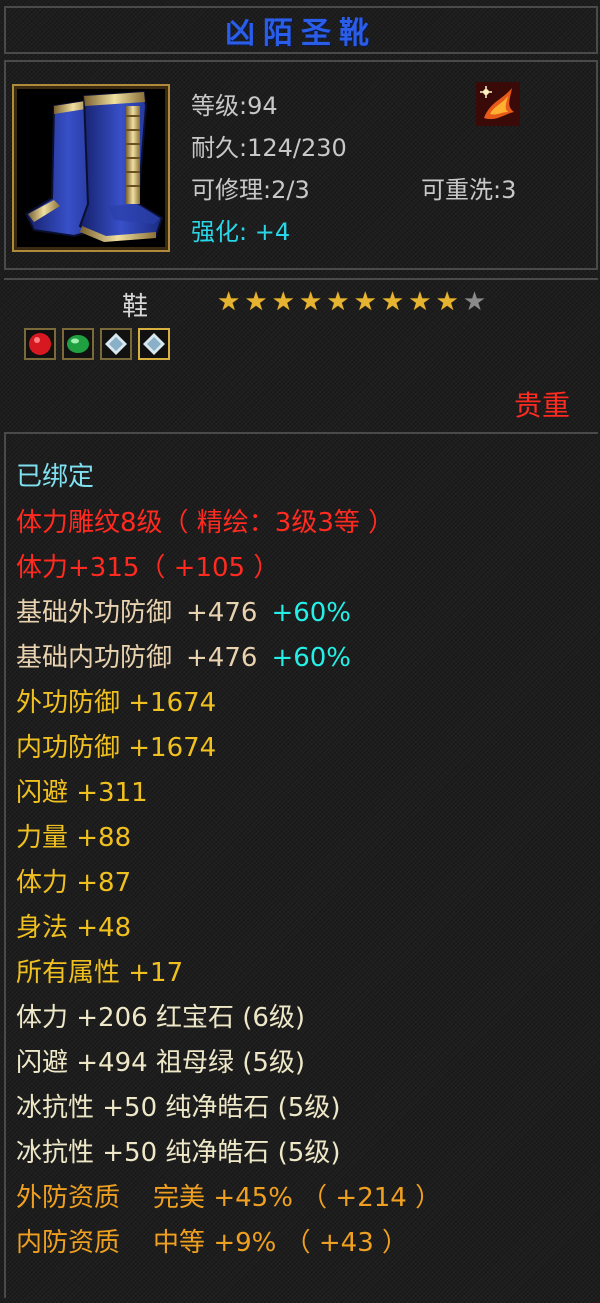 The width and height of the screenshot is (600, 1303). I want to click on stamina-line: 体力 +87, so click(74, 883).